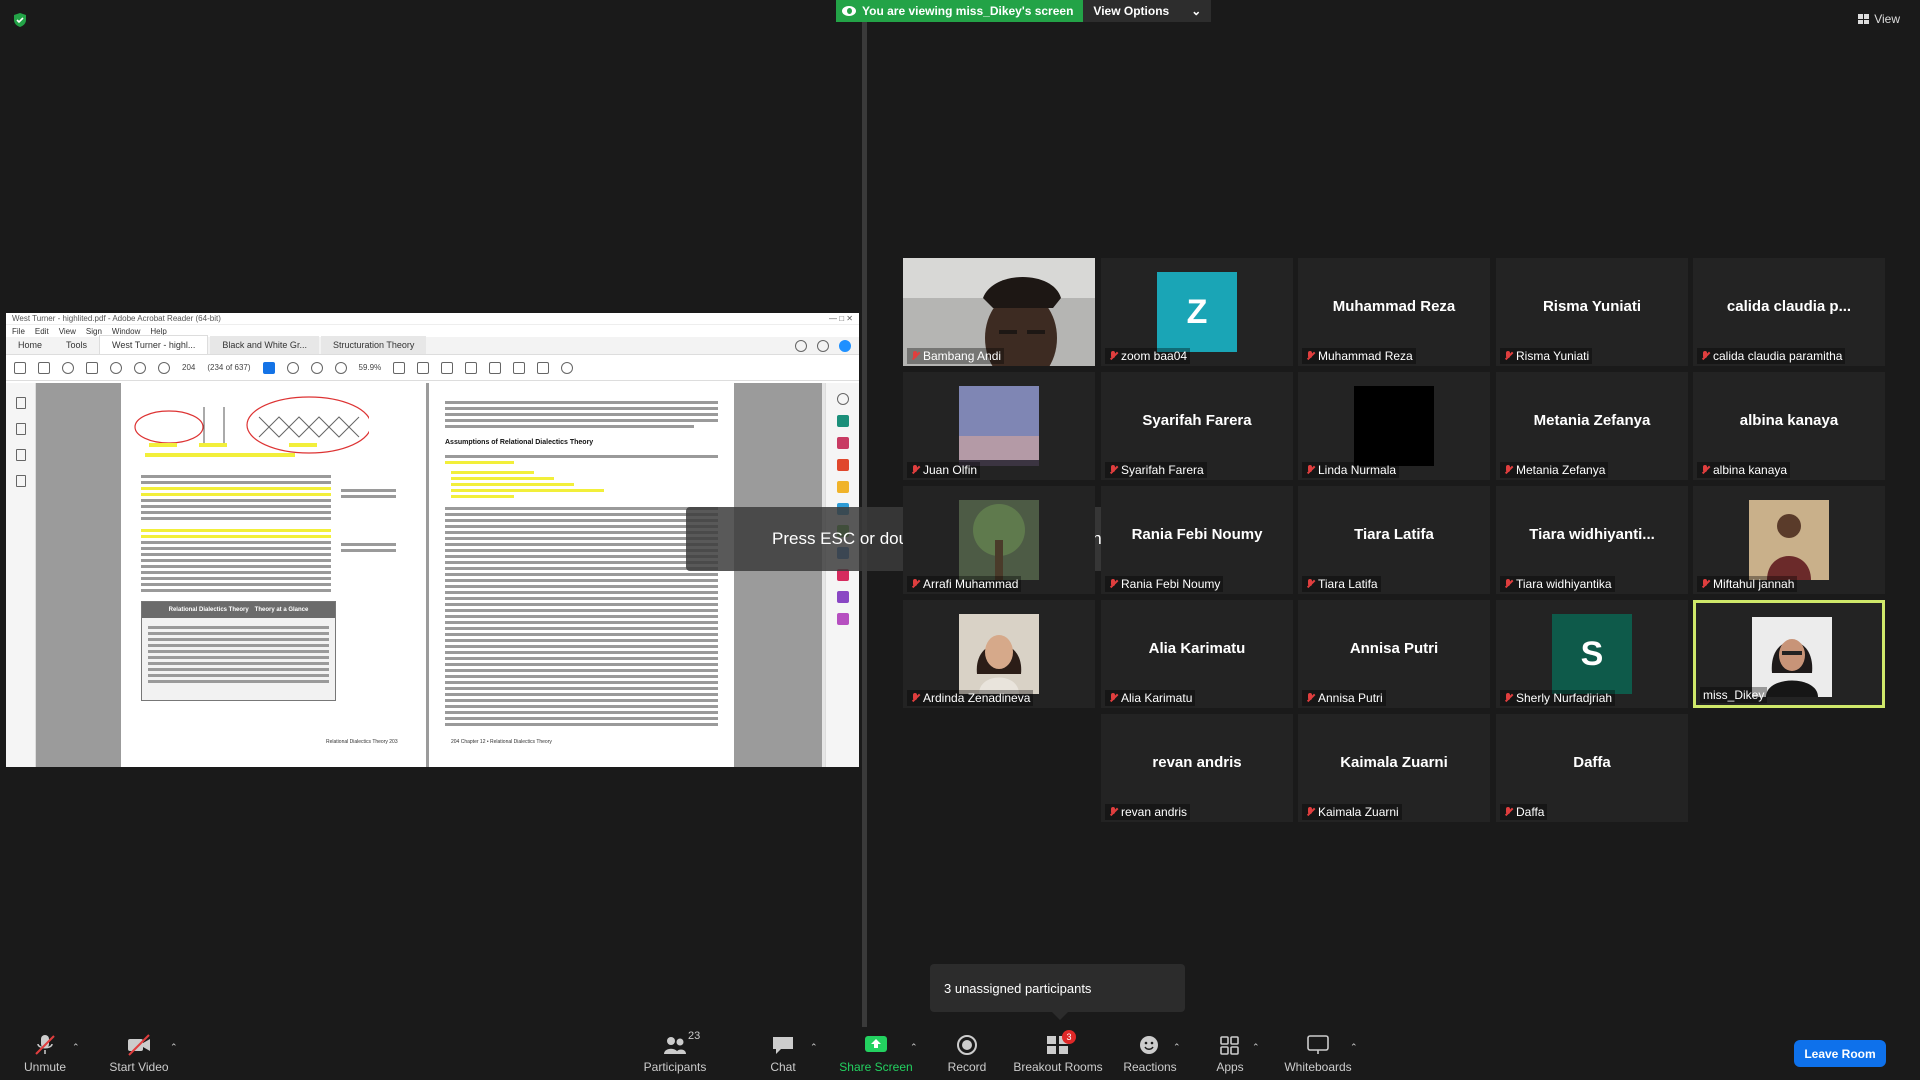 Image resolution: width=1920 pixels, height=1080 pixels. What do you see at coordinates (67, 331) in the screenshot?
I see `menu-view: View` at bounding box center [67, 331].